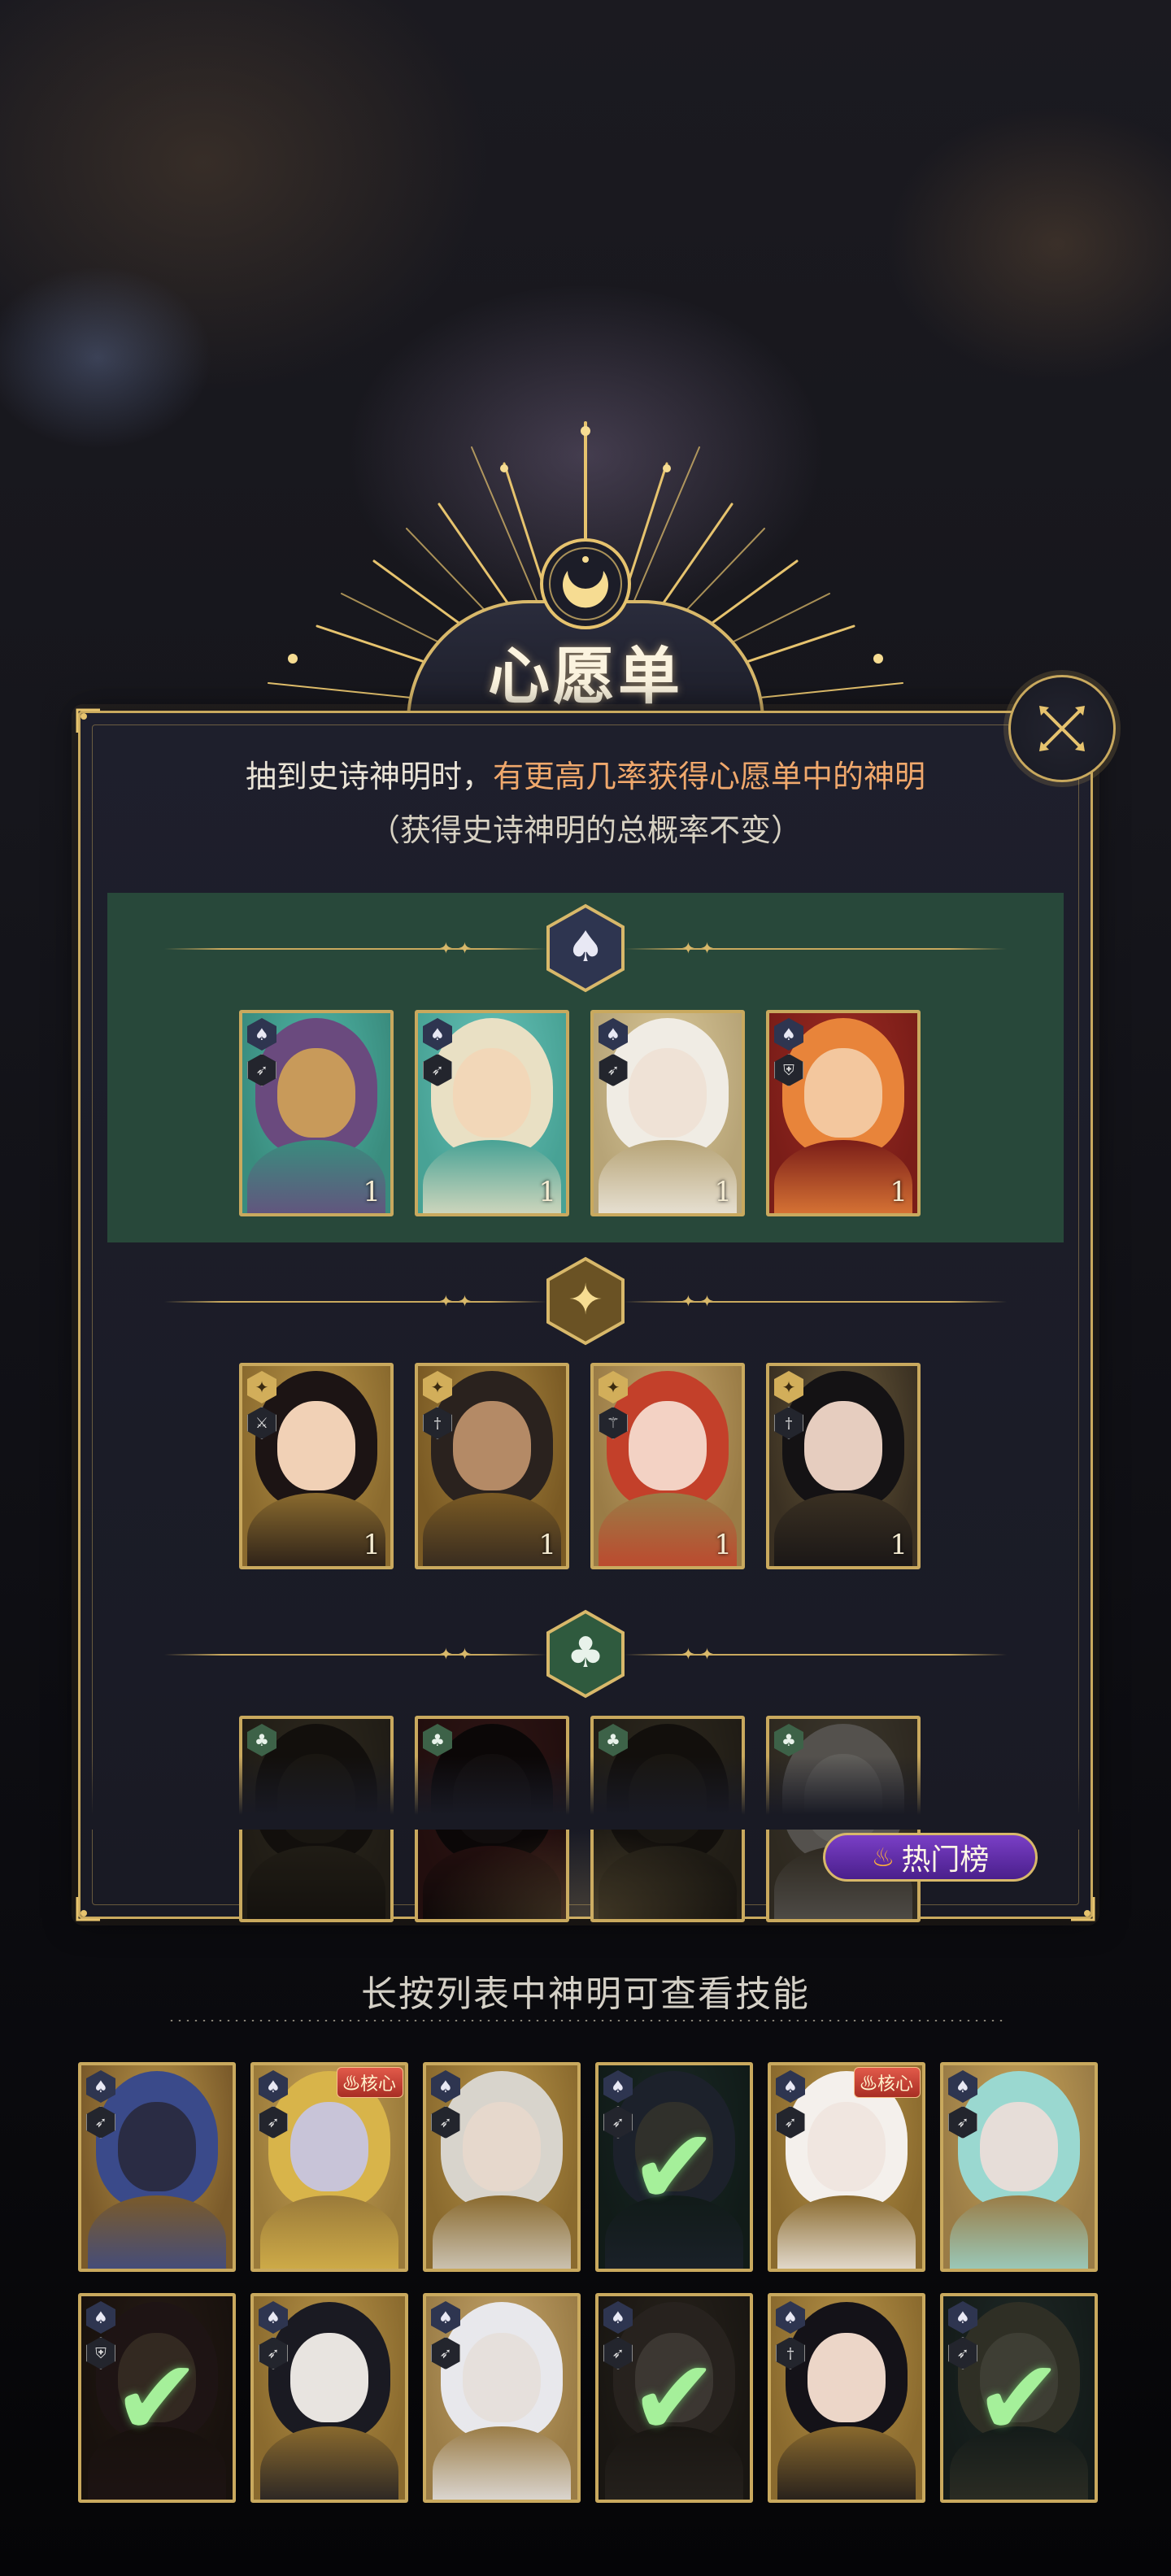 The image size is (1171, 2576). What do you see at coordinates (580, 1466) in the screenshot?
I see `tier-card-row: ✦ ⚔ 1 ✦ † 1 ✦ ⚚ 1 ✦ † 1` at bounding box center [580, 1466].